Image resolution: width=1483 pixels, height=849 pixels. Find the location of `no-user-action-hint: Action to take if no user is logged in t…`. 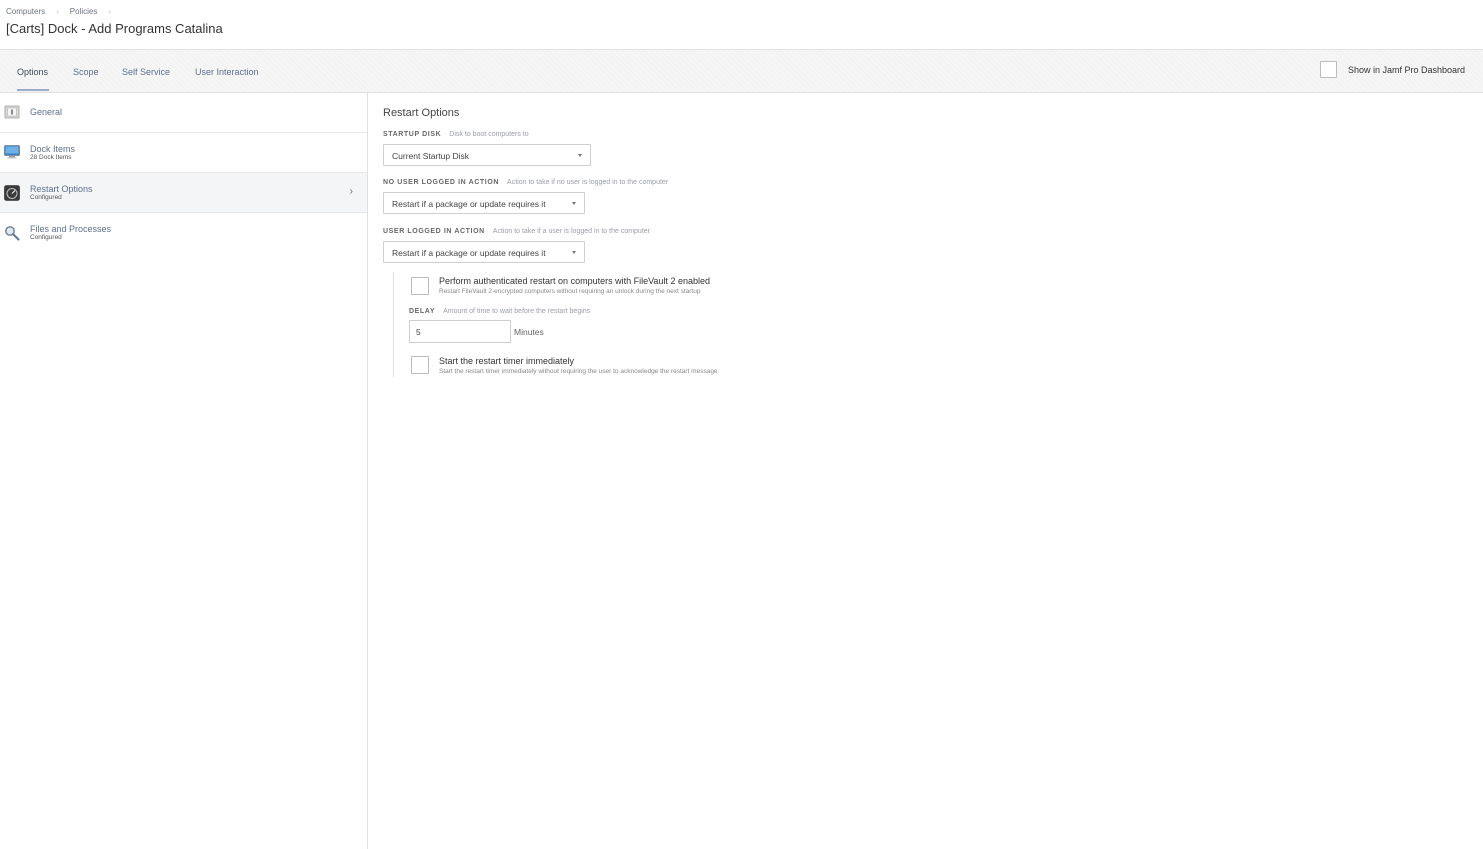

no-user-action-hint: Action to take if no user is logged in t… is located at coordinates (588, 182).